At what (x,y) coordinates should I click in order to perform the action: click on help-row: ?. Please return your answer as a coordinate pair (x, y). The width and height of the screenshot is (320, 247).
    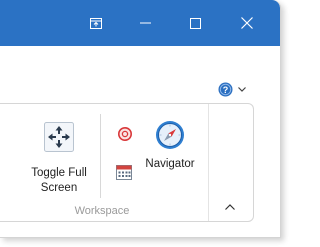
    Looking at the image, I should click on (140, 89).